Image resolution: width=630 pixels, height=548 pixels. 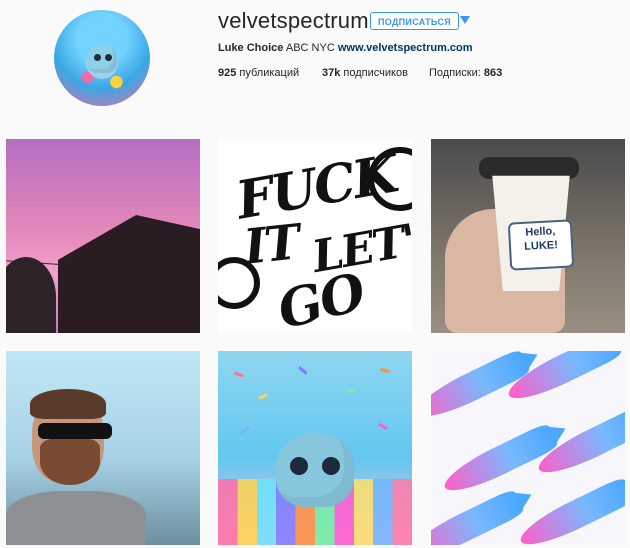 What do you see at coordinates (129, 274) in the screenshot?
I see `building-silhouette` at bounding box center [129, 274].